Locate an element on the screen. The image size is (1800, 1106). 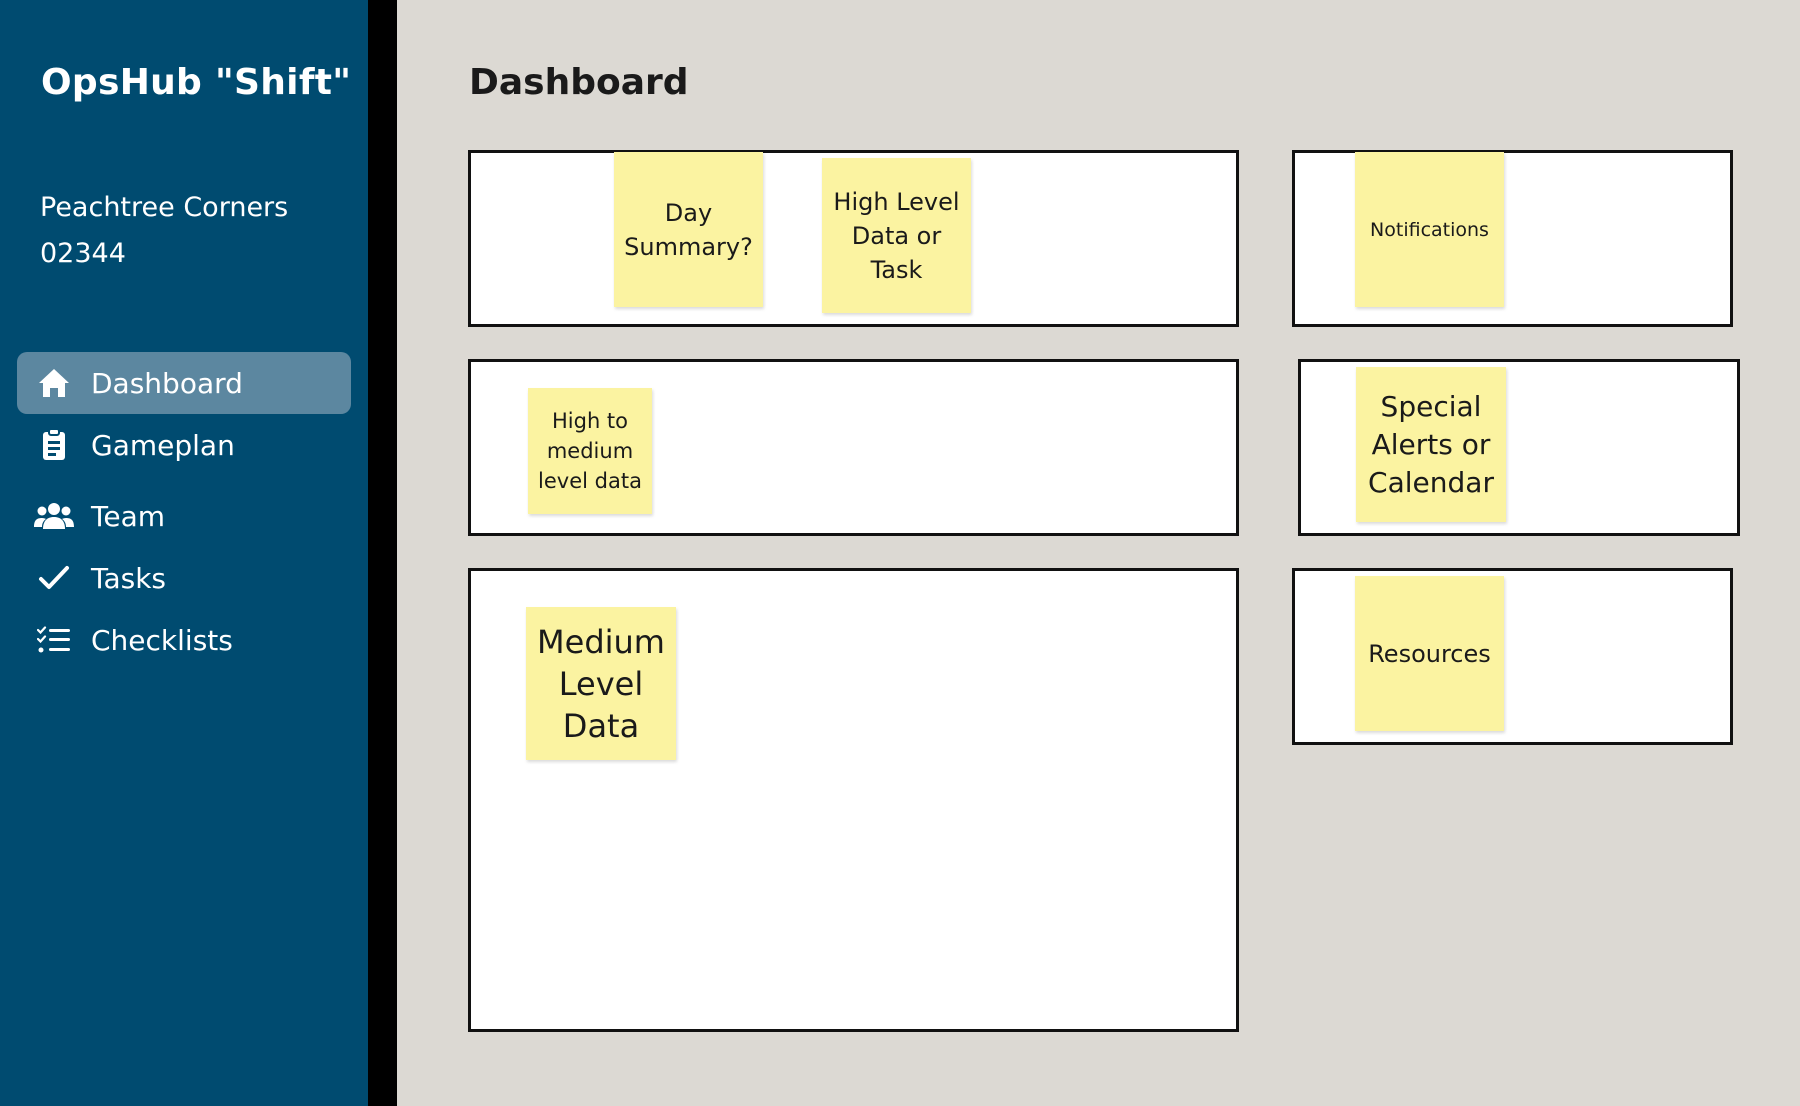
sticky-note-text: Medium Level Data is located at coordinates (601, 683).